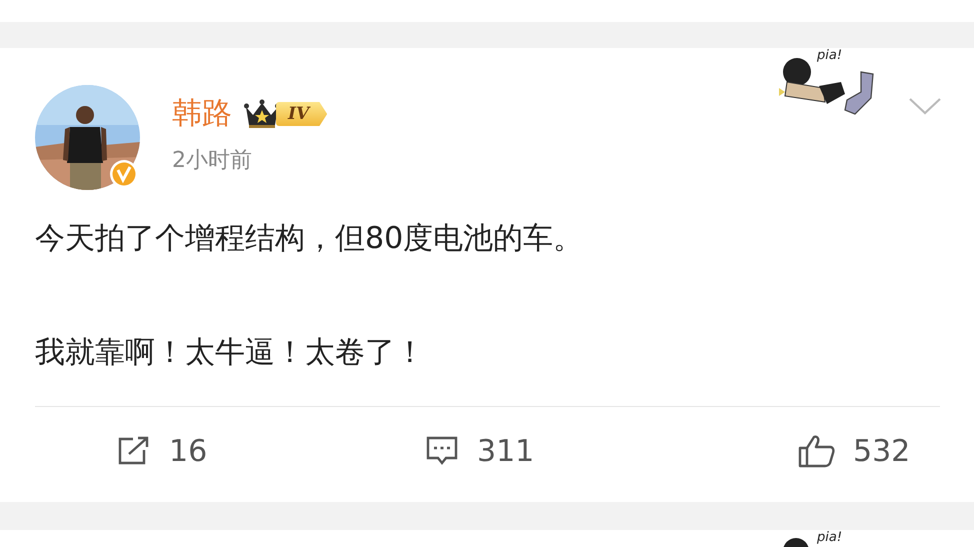 This screenshot has height=547, width=974. What do you see at coordinates (302, 114) in the screenshot?
I see `level-badge: IV` at bounding box center [302, 114].